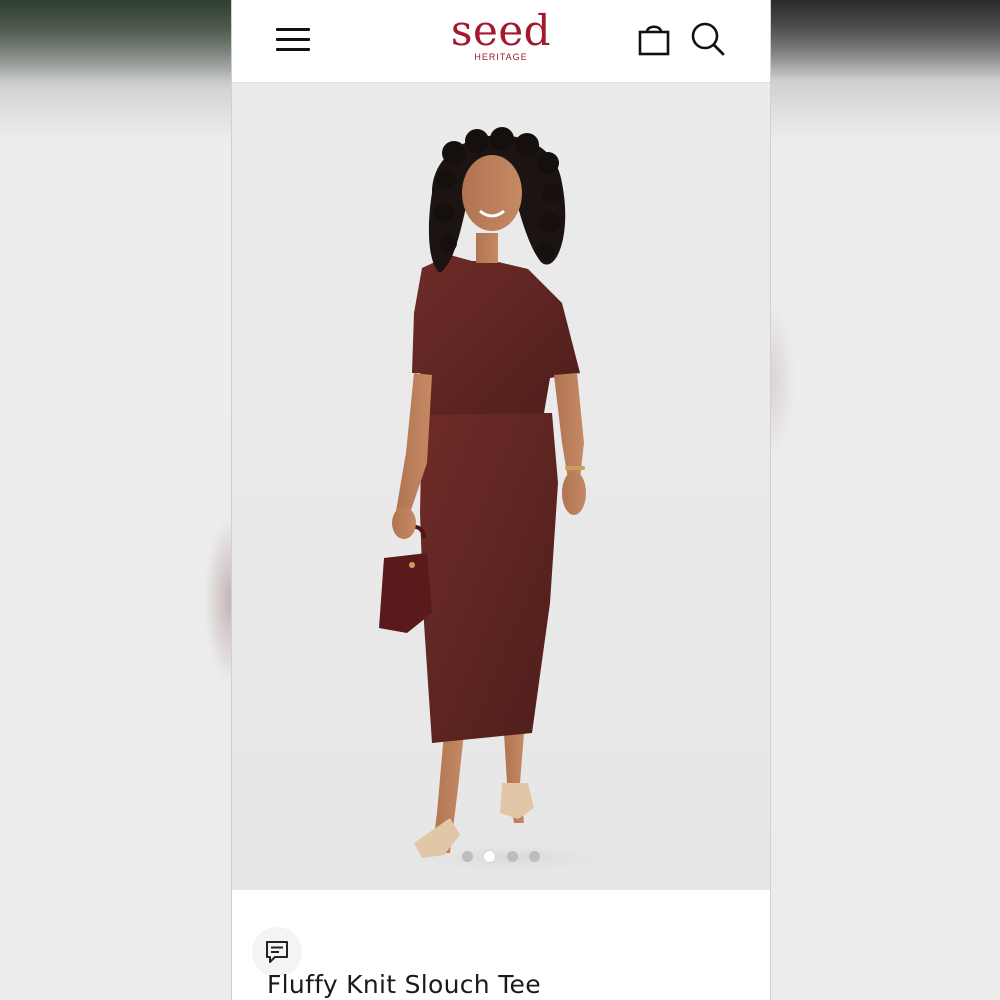  What do you see at coordinates (708, 39) in the screenshot?
I see `search-icon` at bounding box center [708, 39].